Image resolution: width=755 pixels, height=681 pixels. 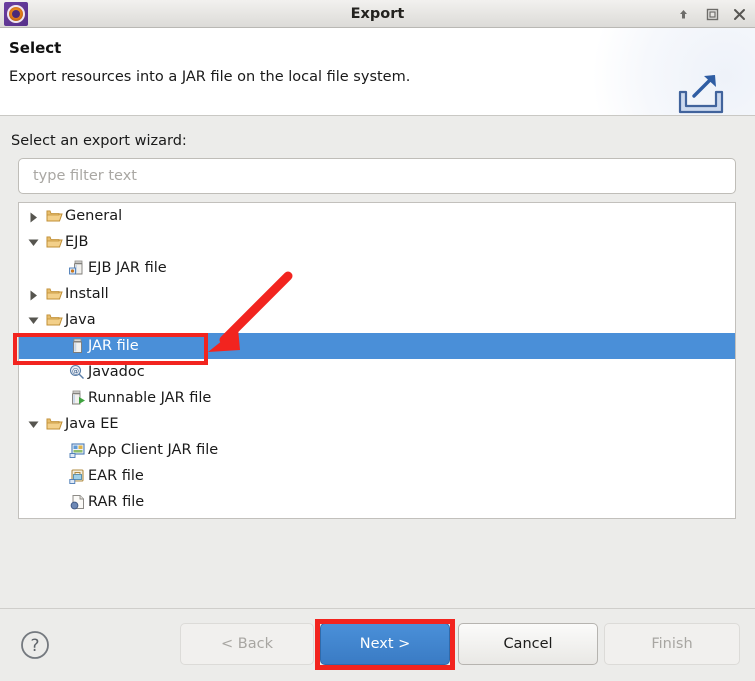 What do you see at coordinates (377, 372) in the screenshot?
I see `tree-row: @ Javadoc` at bounding box center [377, 372].